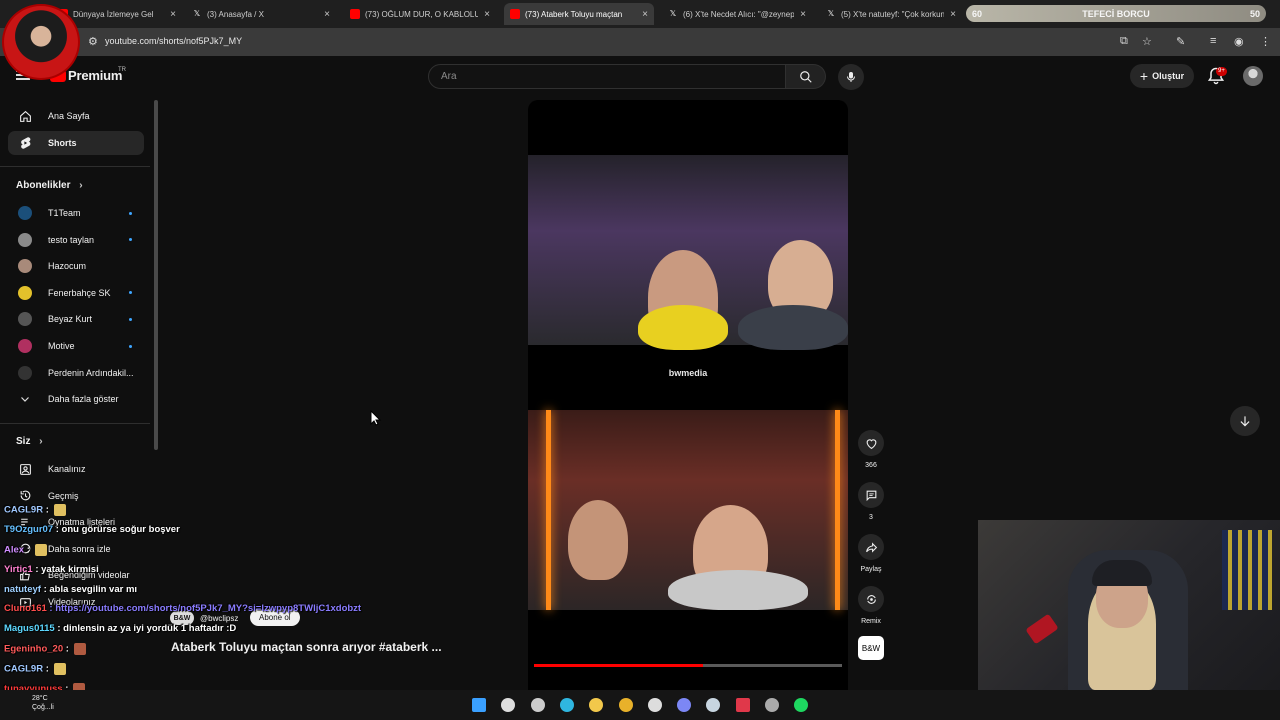 The height and width of the screenshot is (720, 1280). I want to click on discord-icon-glyph, so click(684, 705).